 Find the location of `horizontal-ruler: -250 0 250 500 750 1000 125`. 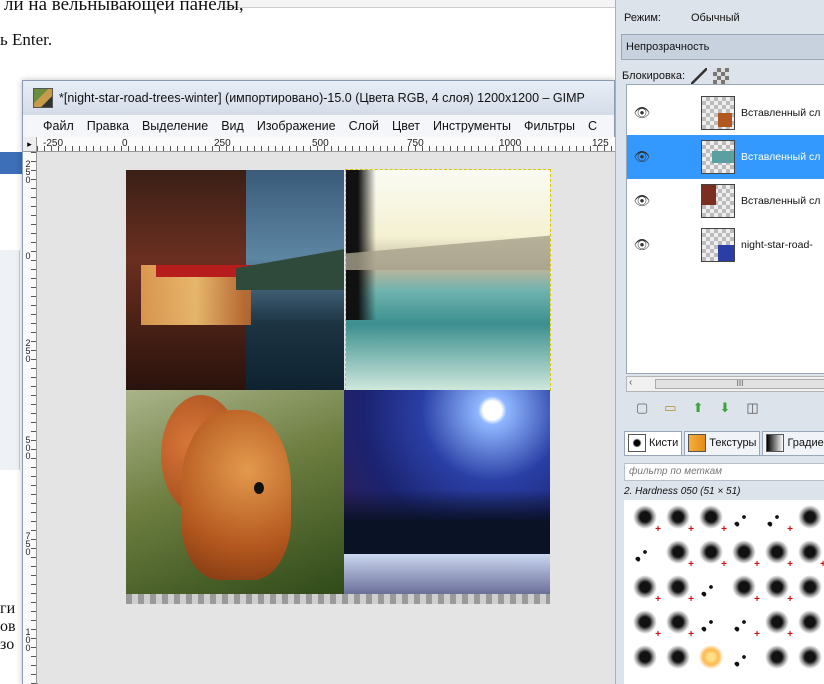

horizontal-ruler: -250 0 250 500 750 1000 125 is located at coordinates (326, 144).